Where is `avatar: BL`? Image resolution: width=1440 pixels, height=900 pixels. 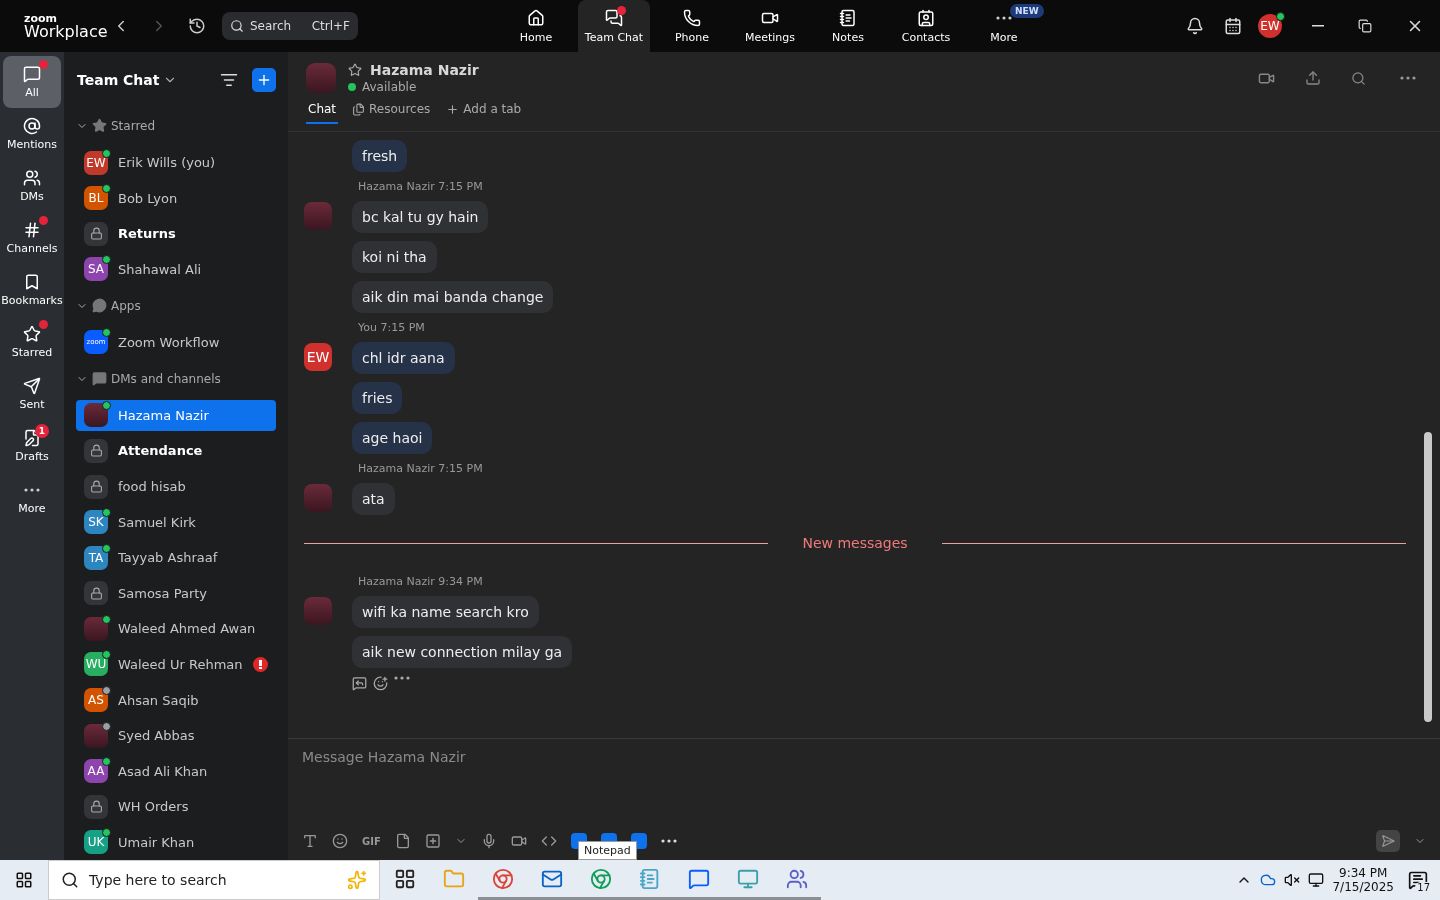
avatar: BL is located at coordinates (96, 198).